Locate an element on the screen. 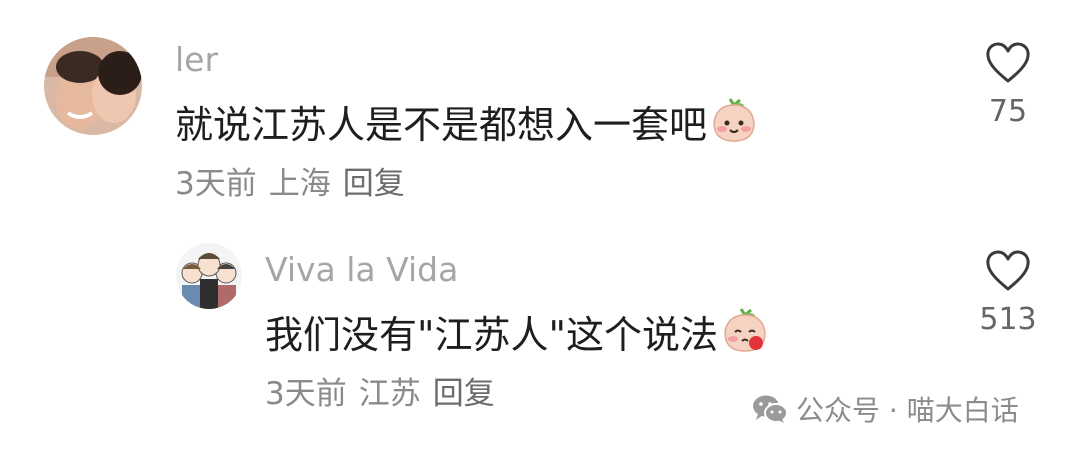 This screenshot has height=450, width=1080. reply-location: 江苏 is located at coordinates (389, 394).